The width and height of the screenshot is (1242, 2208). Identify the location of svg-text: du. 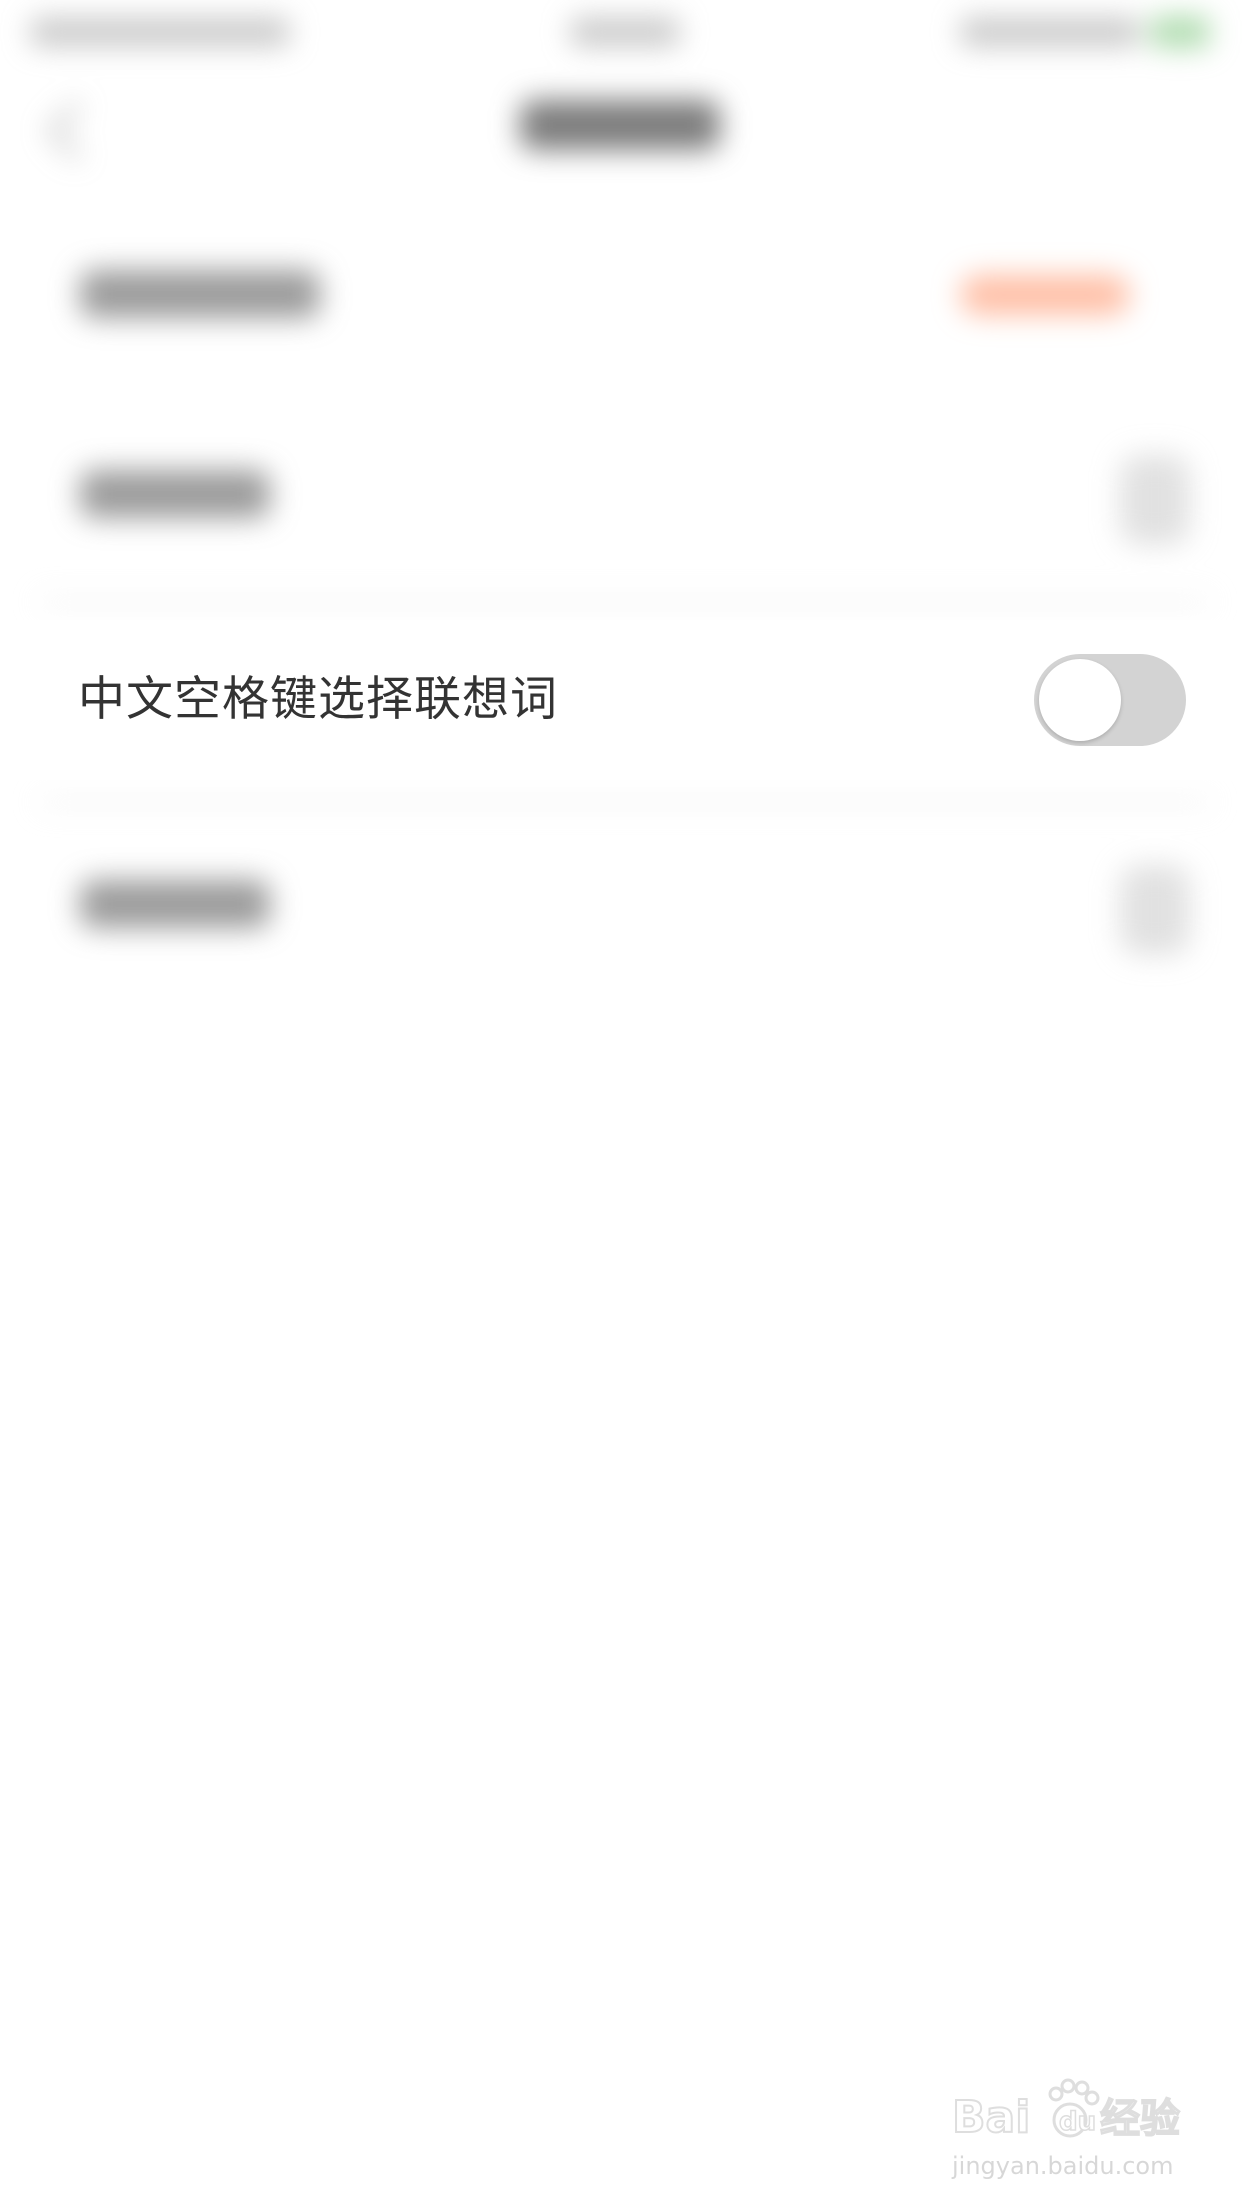
(1077, 2122).